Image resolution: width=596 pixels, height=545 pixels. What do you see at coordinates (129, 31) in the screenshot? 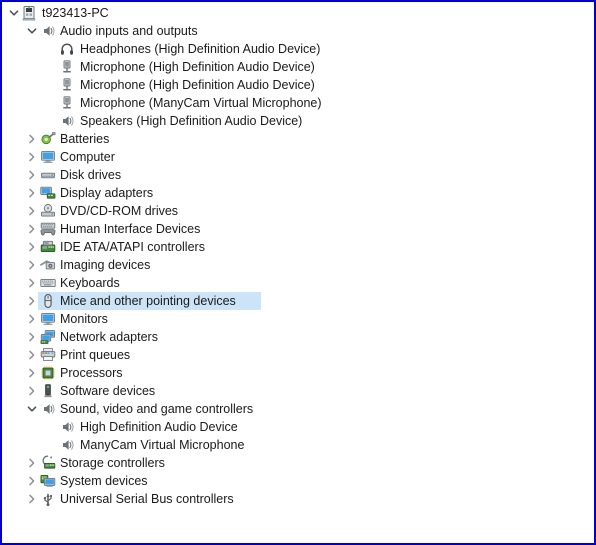
I see `tree-row-label: Audio inputs and outputs` at bounding box center [129, 31].